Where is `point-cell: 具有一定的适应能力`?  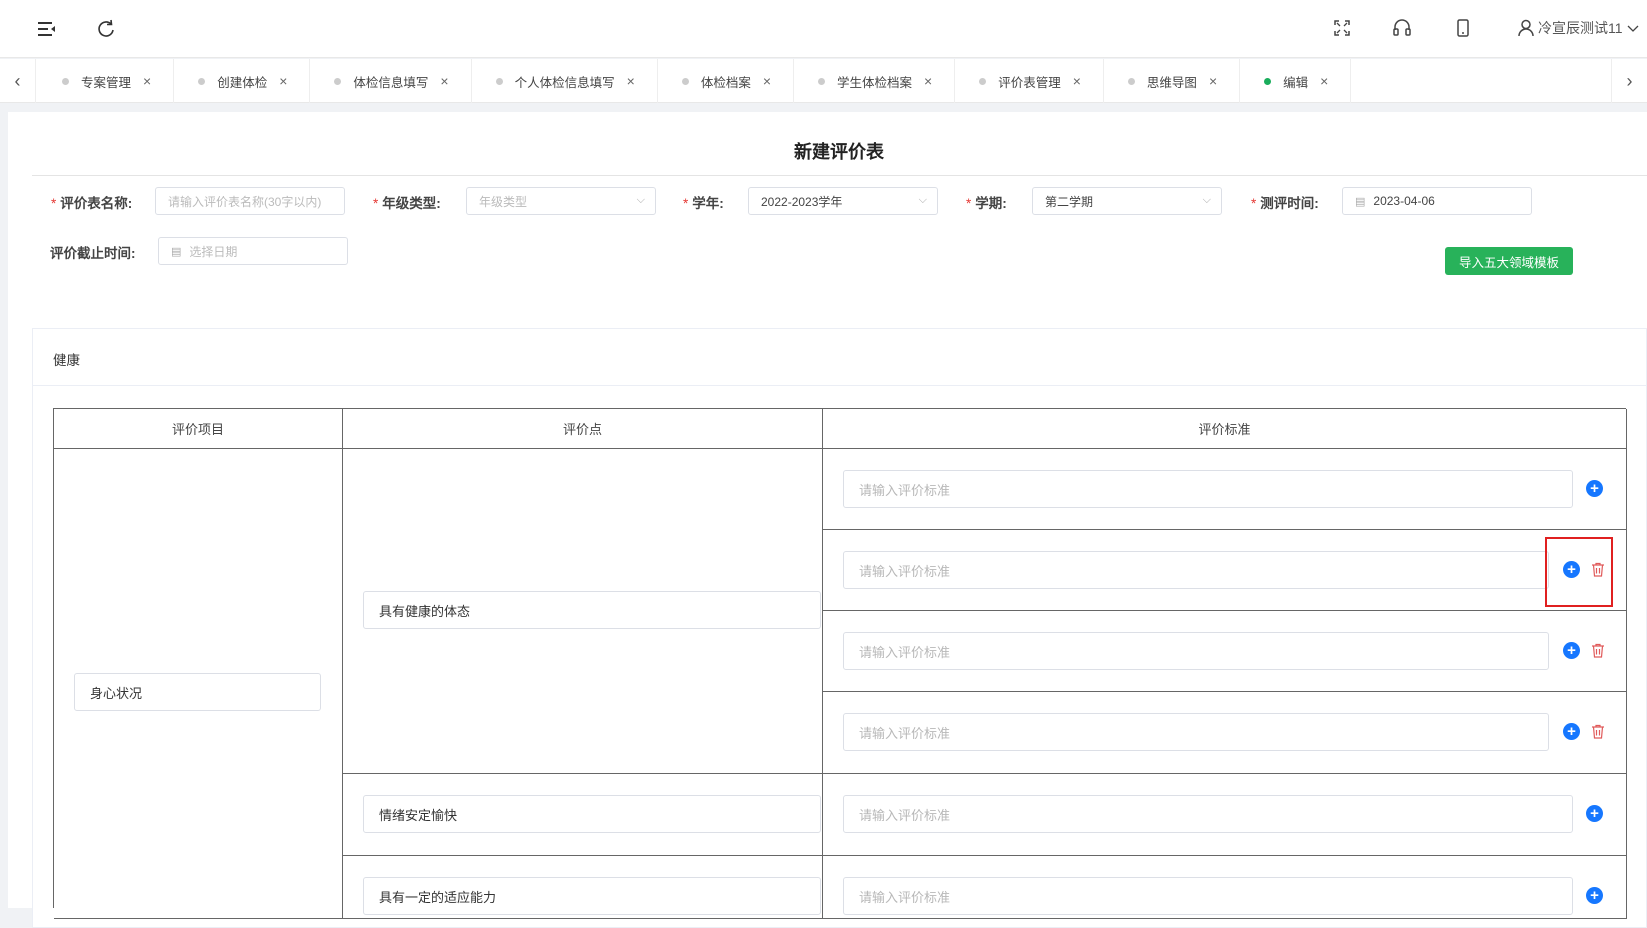
point-cell: 具有一定的适应能力 is located at coordinates (583, 887).